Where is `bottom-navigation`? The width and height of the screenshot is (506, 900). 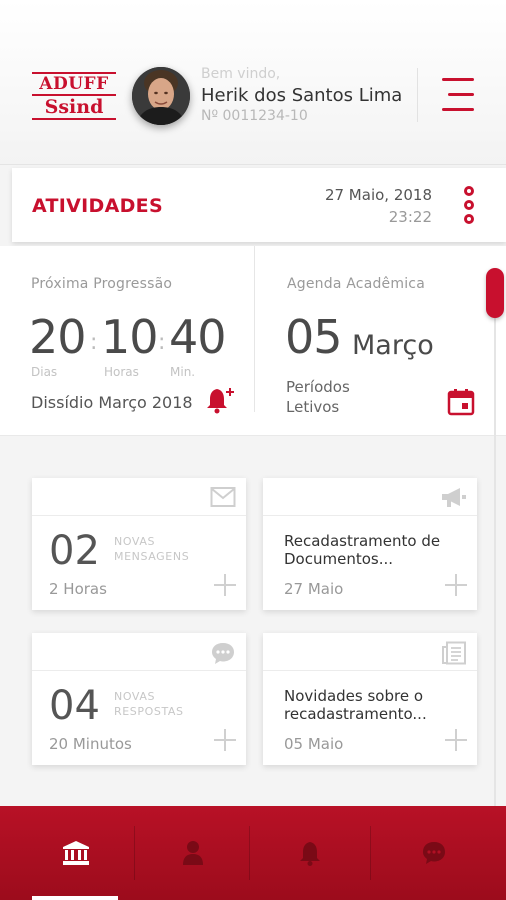 bottom-navigation is located at coordinates (253, 853).